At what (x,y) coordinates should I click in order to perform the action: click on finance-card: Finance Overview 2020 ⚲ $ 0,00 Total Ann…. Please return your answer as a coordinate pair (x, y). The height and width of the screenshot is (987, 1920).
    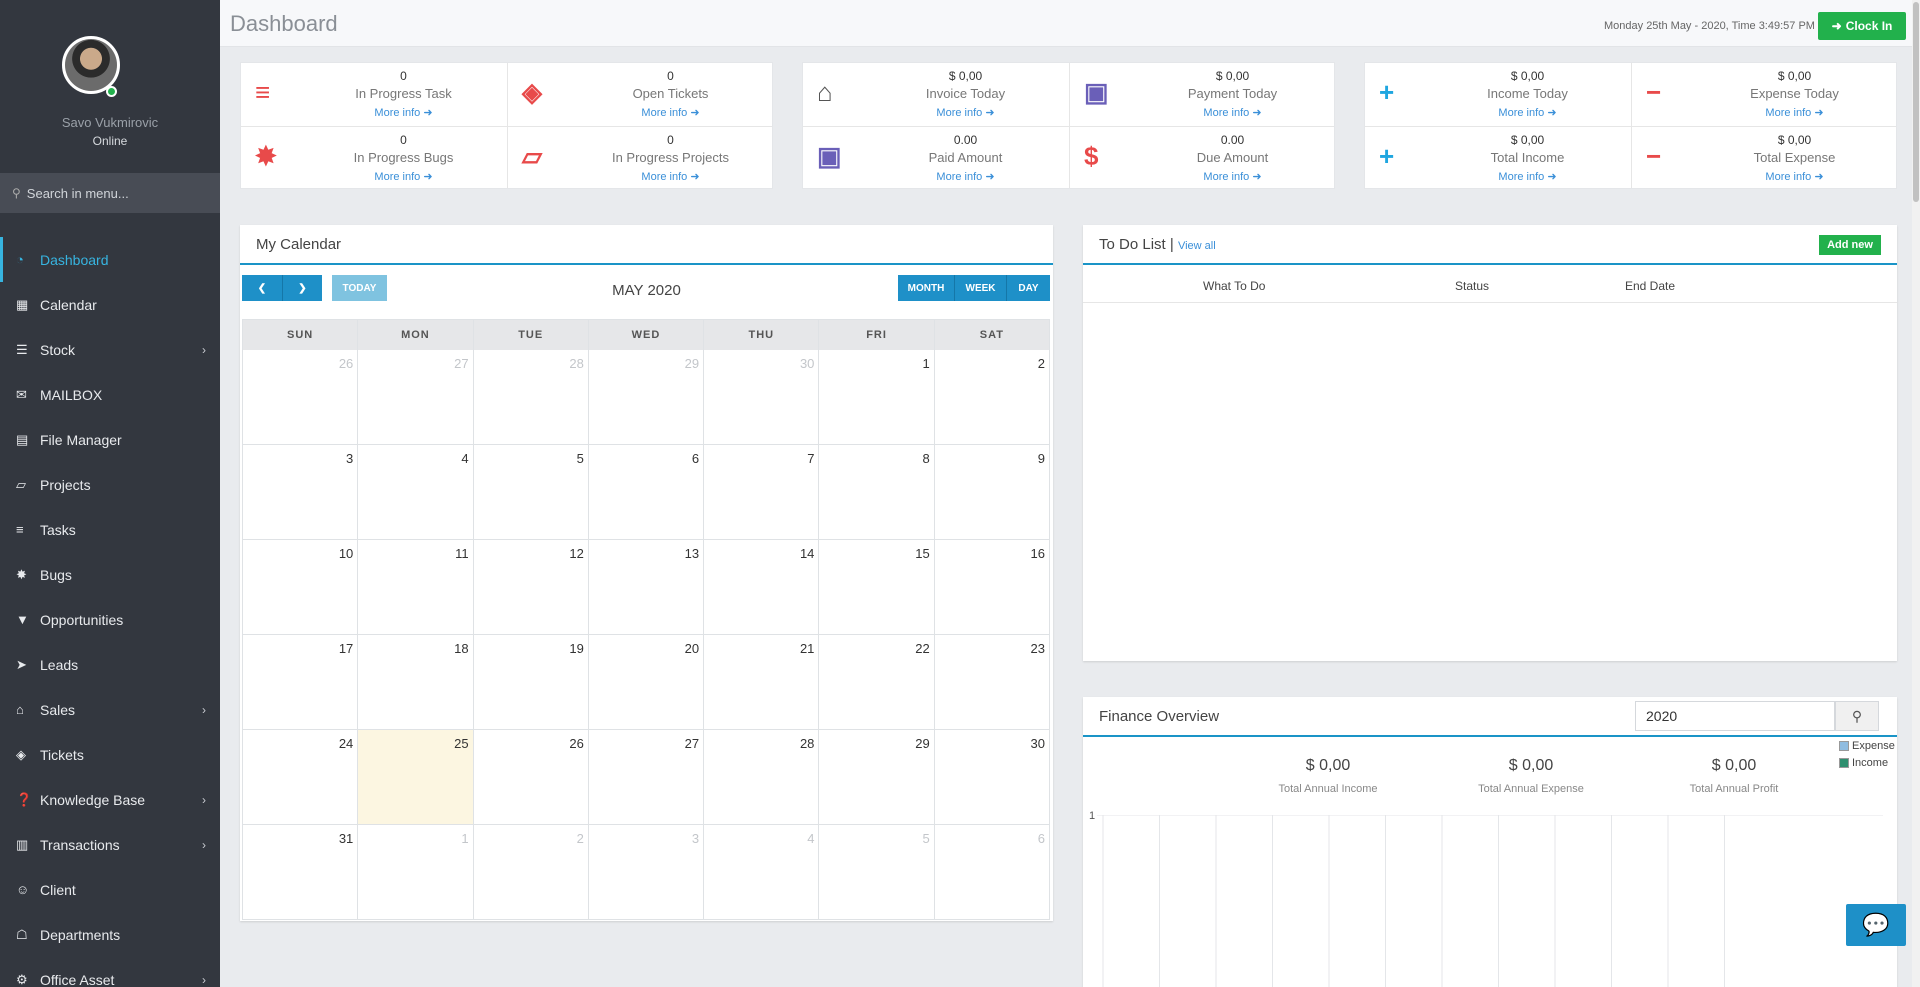
    Looking at the image, I should click on (1490, 842).